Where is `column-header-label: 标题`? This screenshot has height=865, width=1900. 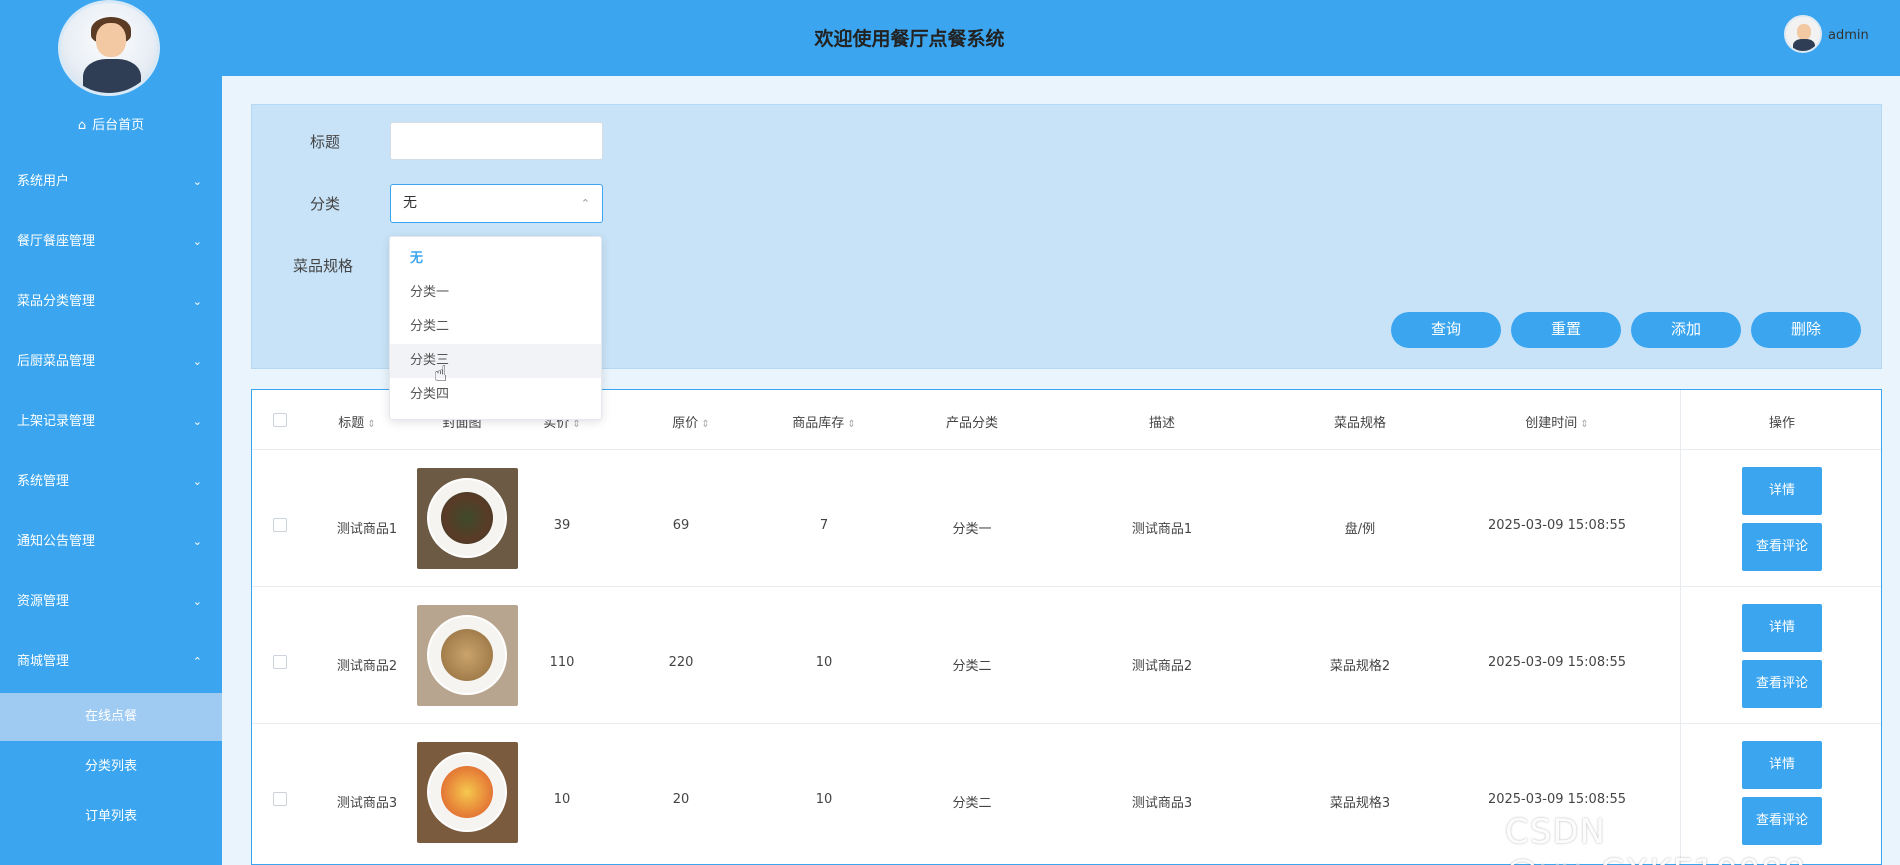 column-header-label: 标题 is located at coordinates (351, 423).